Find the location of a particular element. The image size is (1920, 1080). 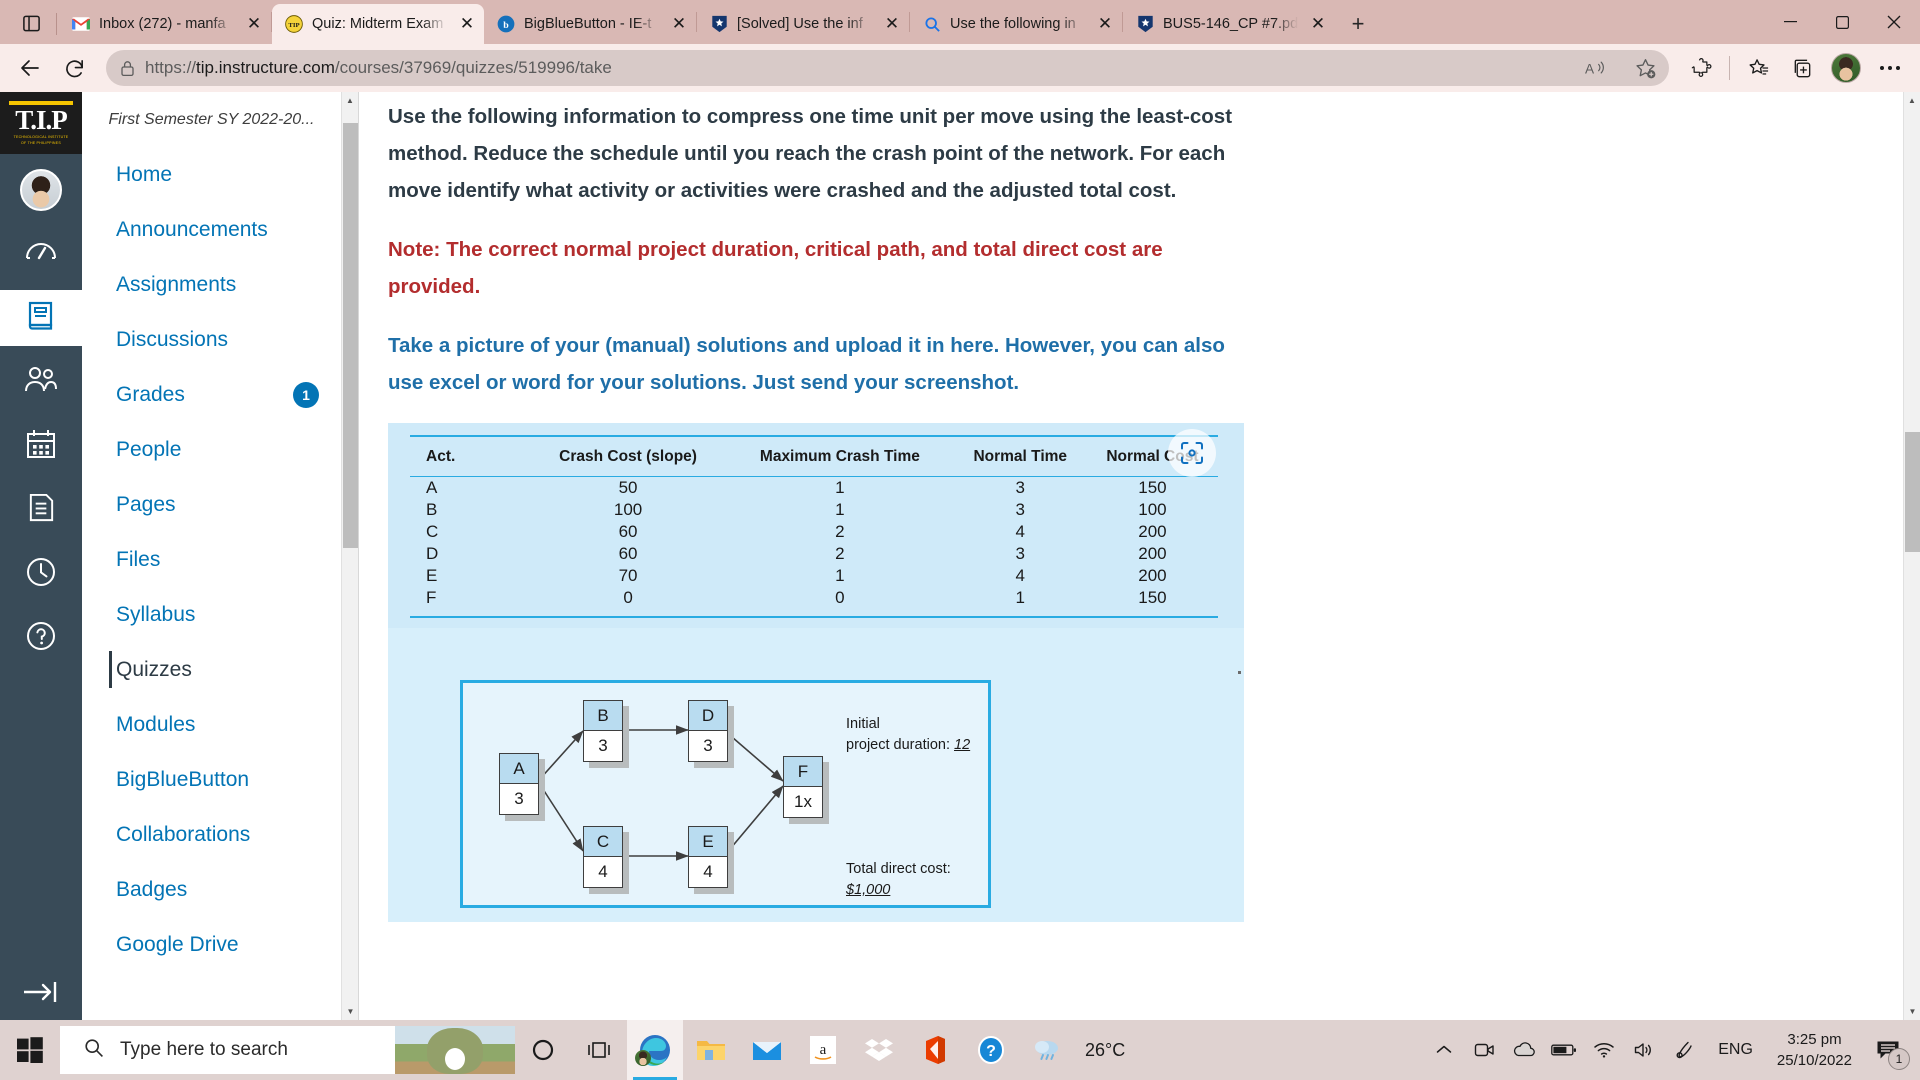

search-icon is located at coordinates (94, 1050).